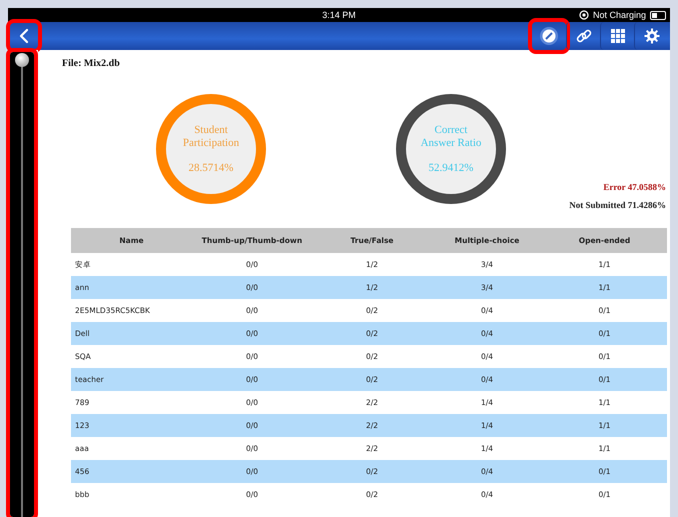 Image resolution: width=678 pixels, height=517 pixels. I want to click on battery-icon, so click(658, 15).